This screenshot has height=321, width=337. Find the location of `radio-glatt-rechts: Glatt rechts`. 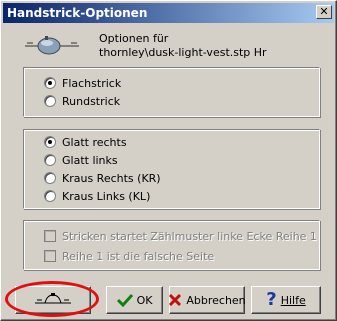

radio-glatt-rechts: Glatt rechts is located at coordinates (85, 142).